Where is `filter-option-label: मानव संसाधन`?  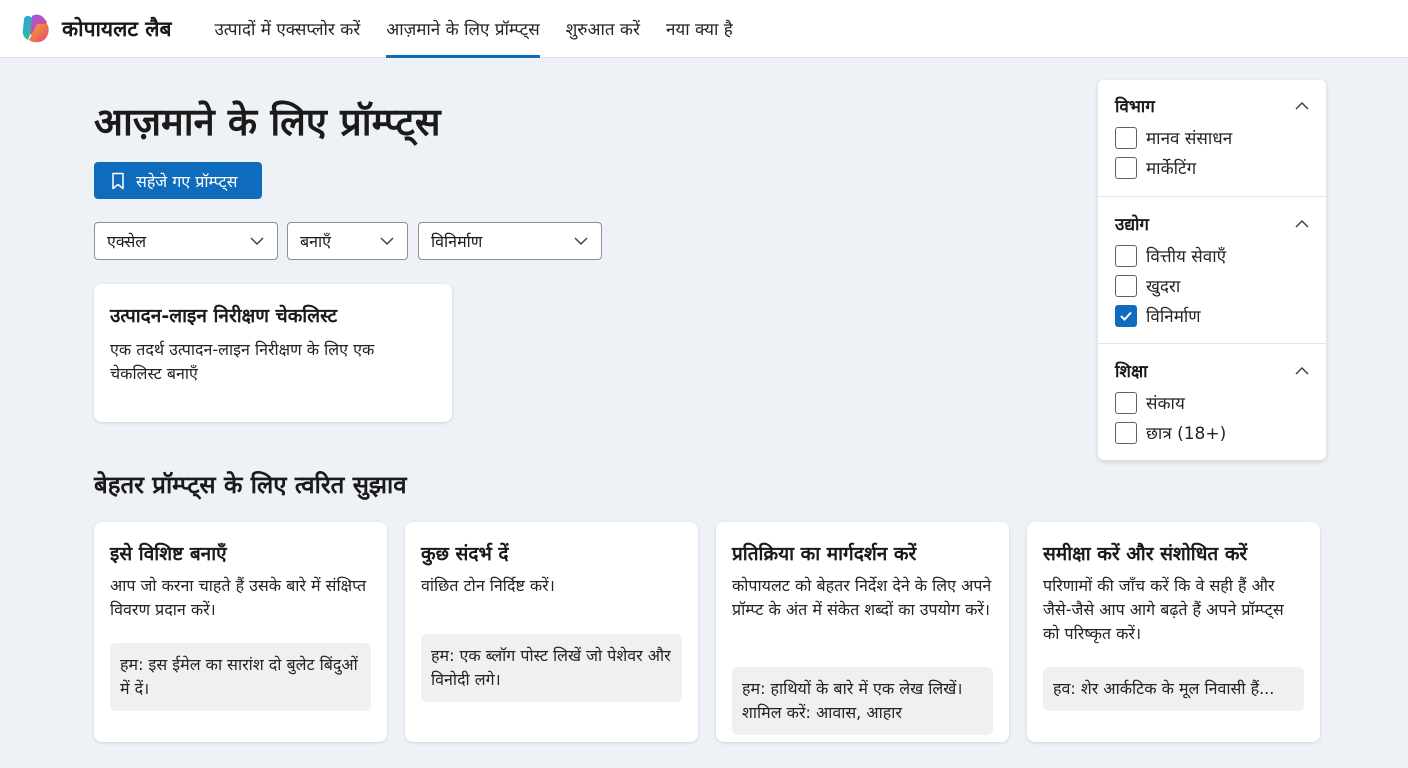 filter-option-label: मानव संसाधन is located at coordinates (1189, 139).